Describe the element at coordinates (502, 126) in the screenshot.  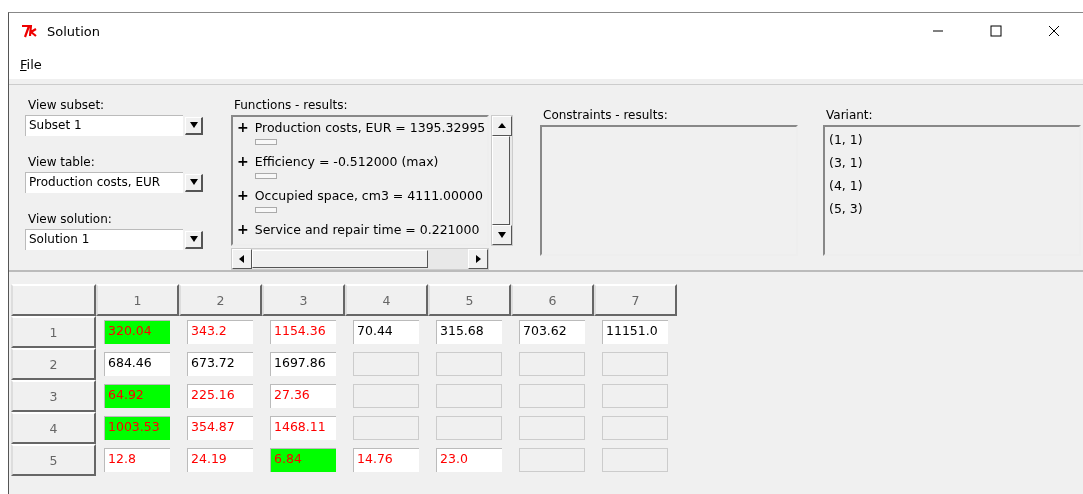
I see `scroll-up-icon` at that location.